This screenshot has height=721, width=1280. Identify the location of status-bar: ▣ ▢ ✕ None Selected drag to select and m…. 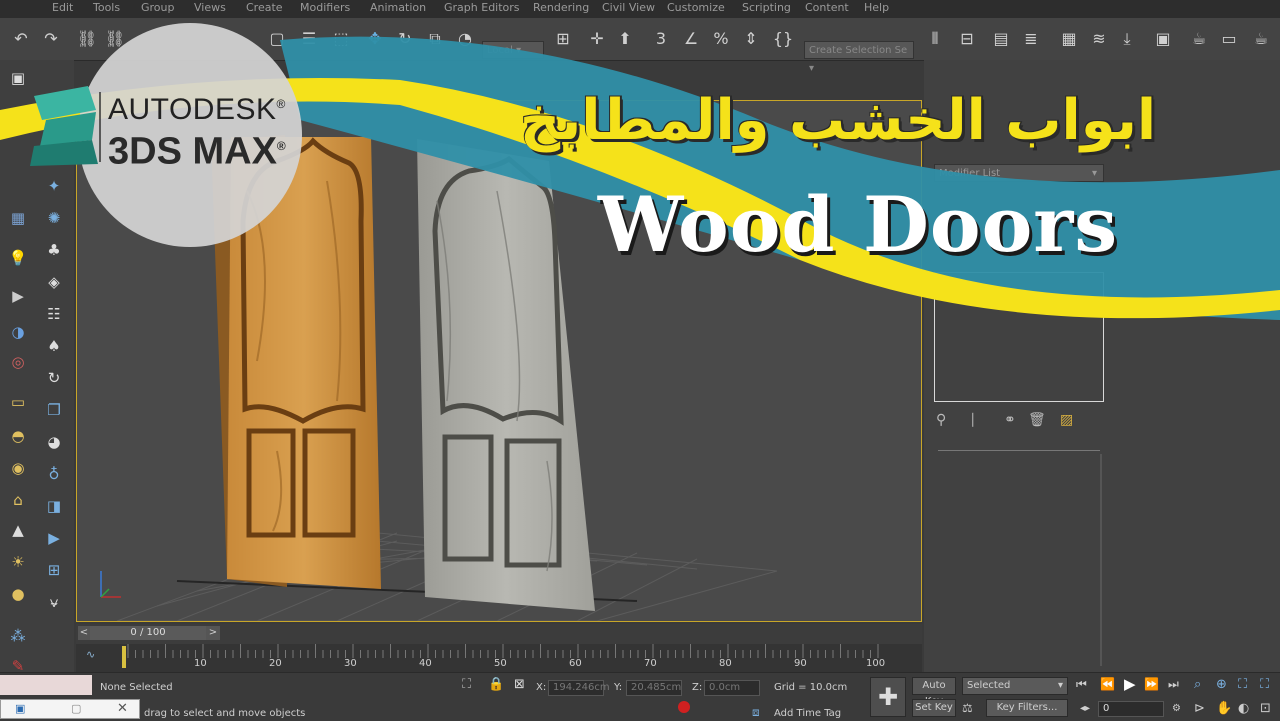
(640, 696).